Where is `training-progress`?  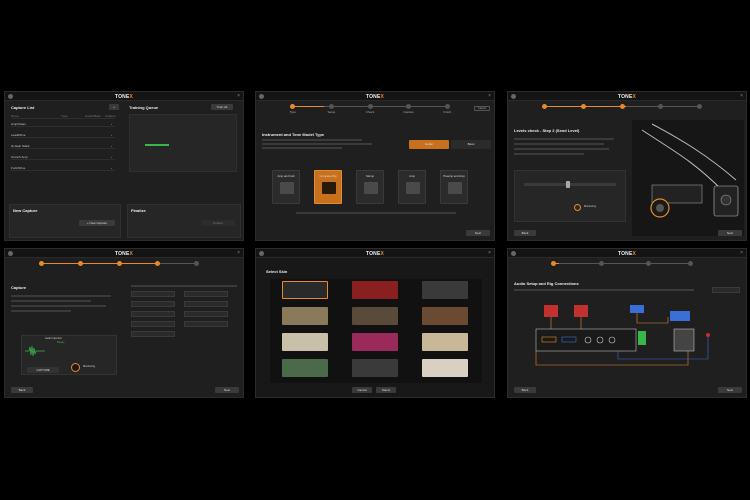
training-progress is located at coordinates (157, 145).